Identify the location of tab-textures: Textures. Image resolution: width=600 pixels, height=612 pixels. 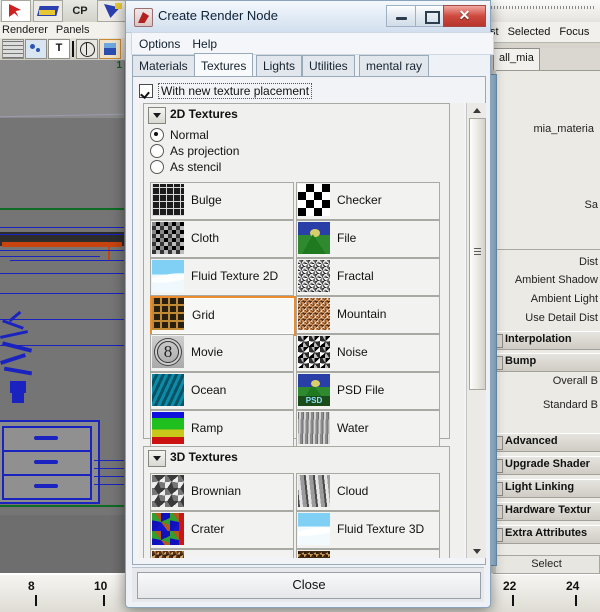
(224, 64).